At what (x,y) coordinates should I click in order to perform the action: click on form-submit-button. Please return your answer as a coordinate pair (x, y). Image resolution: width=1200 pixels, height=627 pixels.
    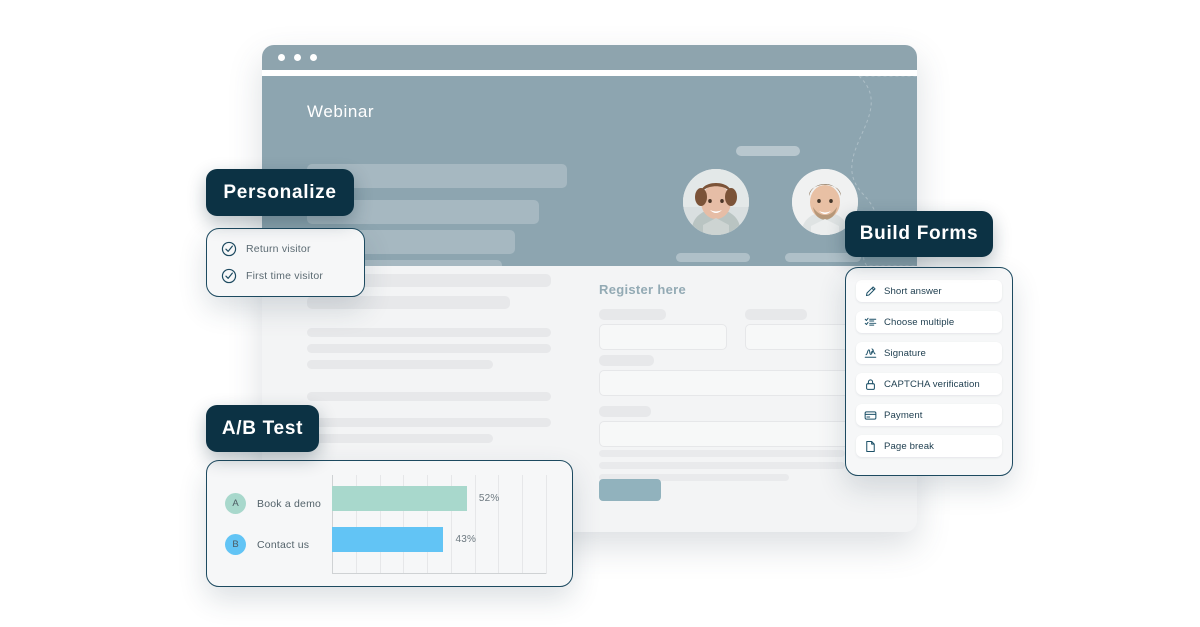
    Looking at the image, I should click on (630, 490).